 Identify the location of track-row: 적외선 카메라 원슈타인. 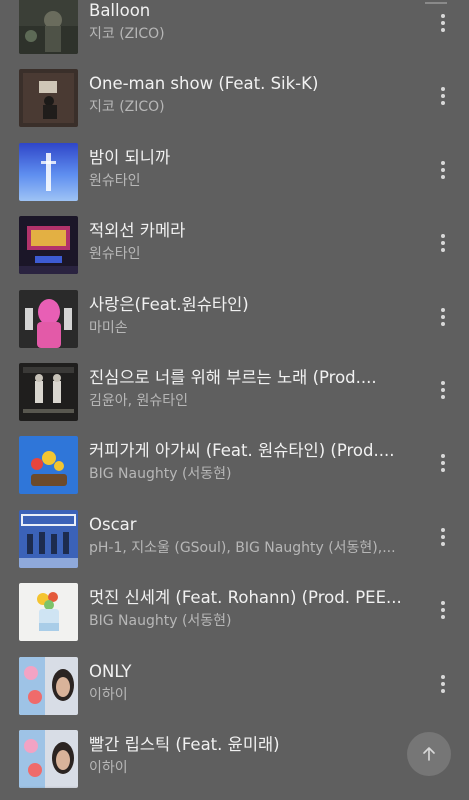
(234, 244).